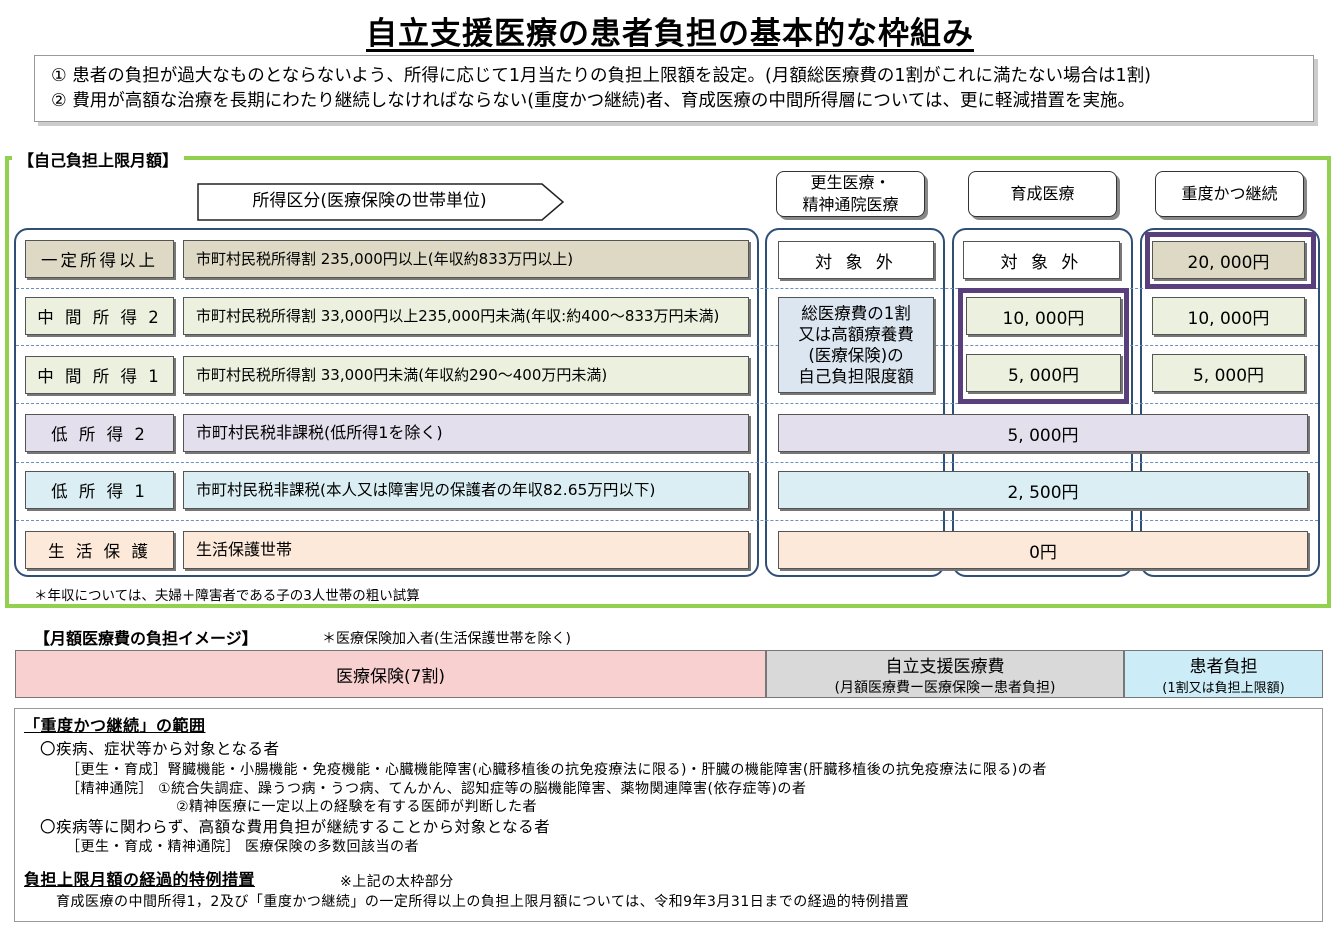 Image resolution: width=1340 pixels, height=926 pixels. Describe the element at coordinates (1228, 316) in the screenshot. I see `severe-middle2-value: 10, 000円` at that location.